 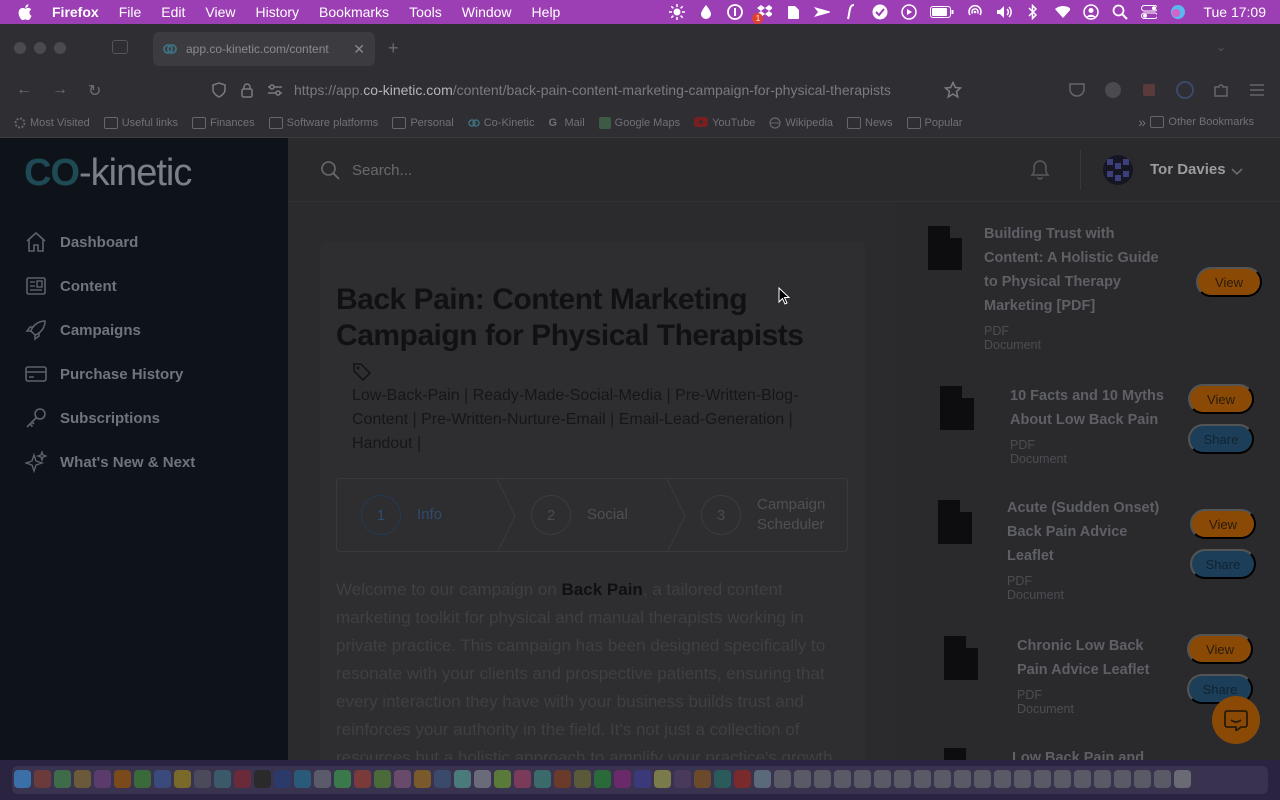 What do you see at coordinates (801, 123) in the screenshot?
I see `bookmark-wikipedia: Wikipedia` at bounding box center [801, 123].